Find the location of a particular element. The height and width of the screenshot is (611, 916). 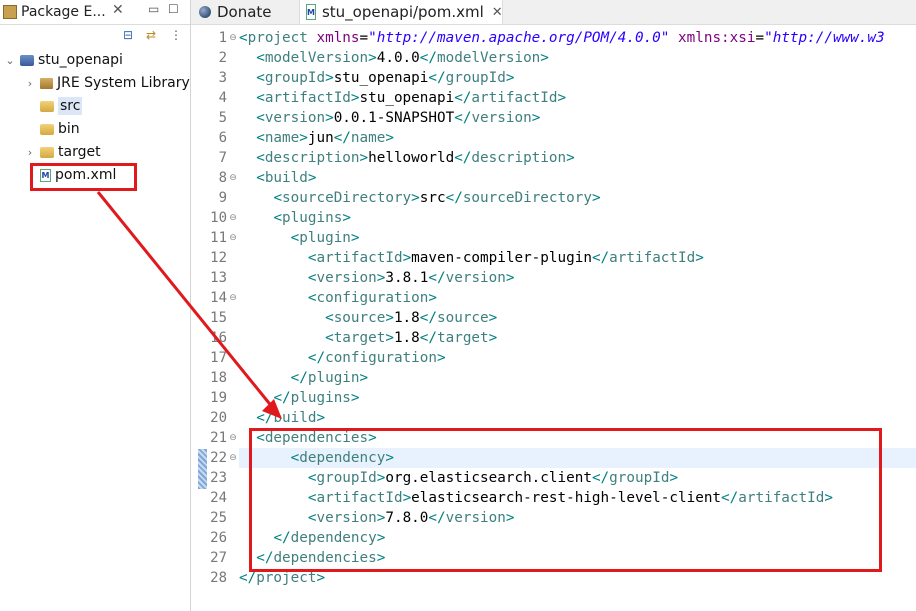

xml-text: src is located at coordinates (432, 198).